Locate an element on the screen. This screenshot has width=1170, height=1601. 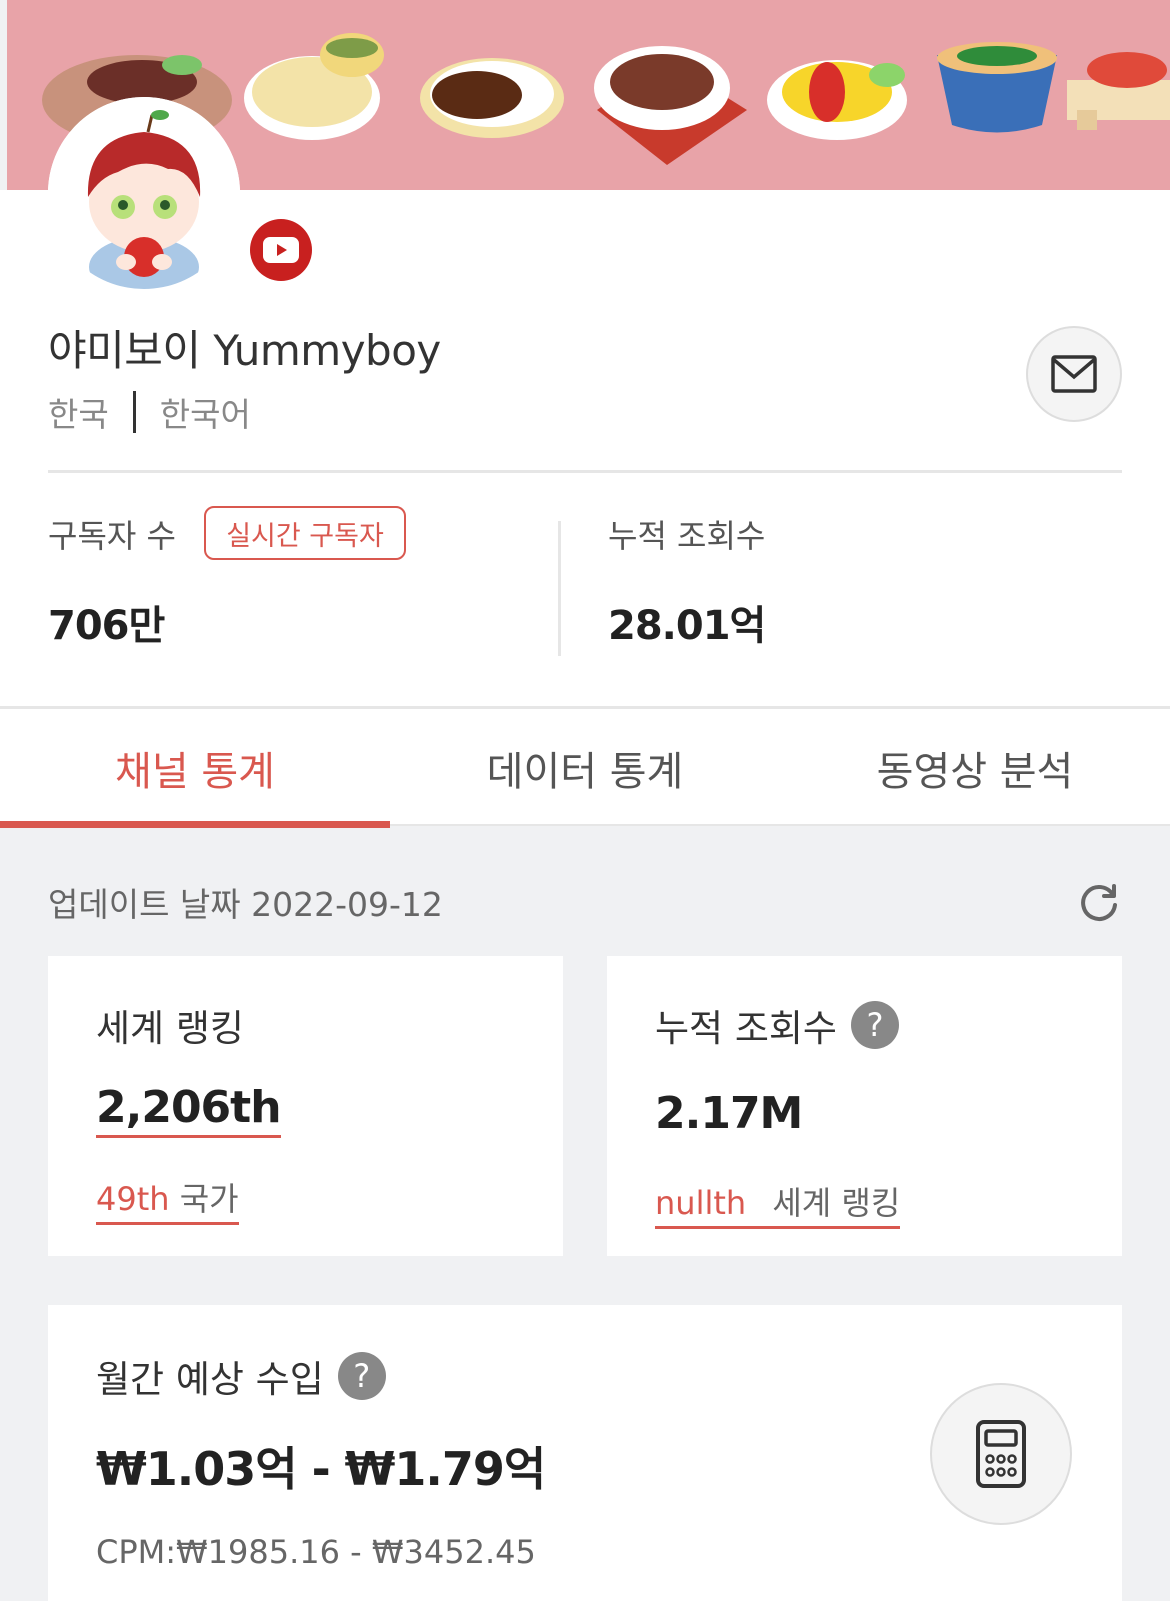
income-card-title: 월간 예상 수입 ? is located at coordinates (241, 1376).